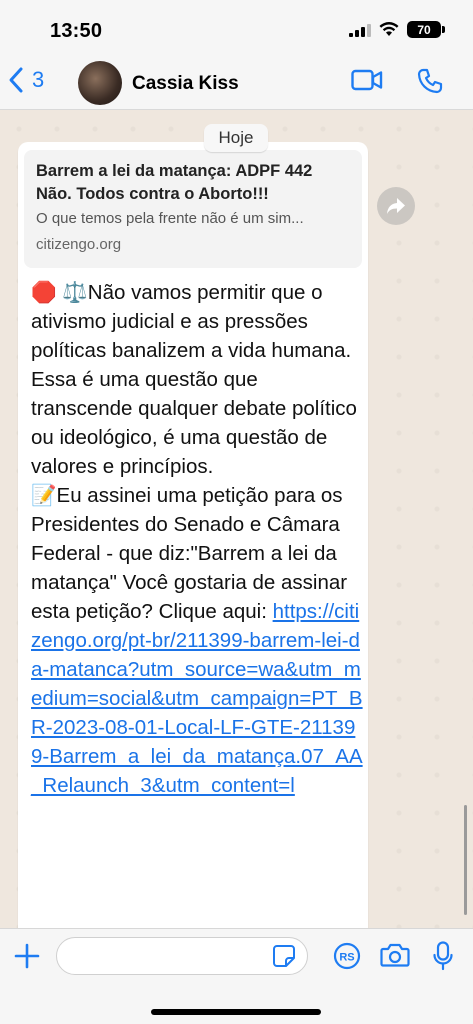 The height and width of the screenshot is (1024, 473). I want to click on scroll-indicator, so click(465, 860).